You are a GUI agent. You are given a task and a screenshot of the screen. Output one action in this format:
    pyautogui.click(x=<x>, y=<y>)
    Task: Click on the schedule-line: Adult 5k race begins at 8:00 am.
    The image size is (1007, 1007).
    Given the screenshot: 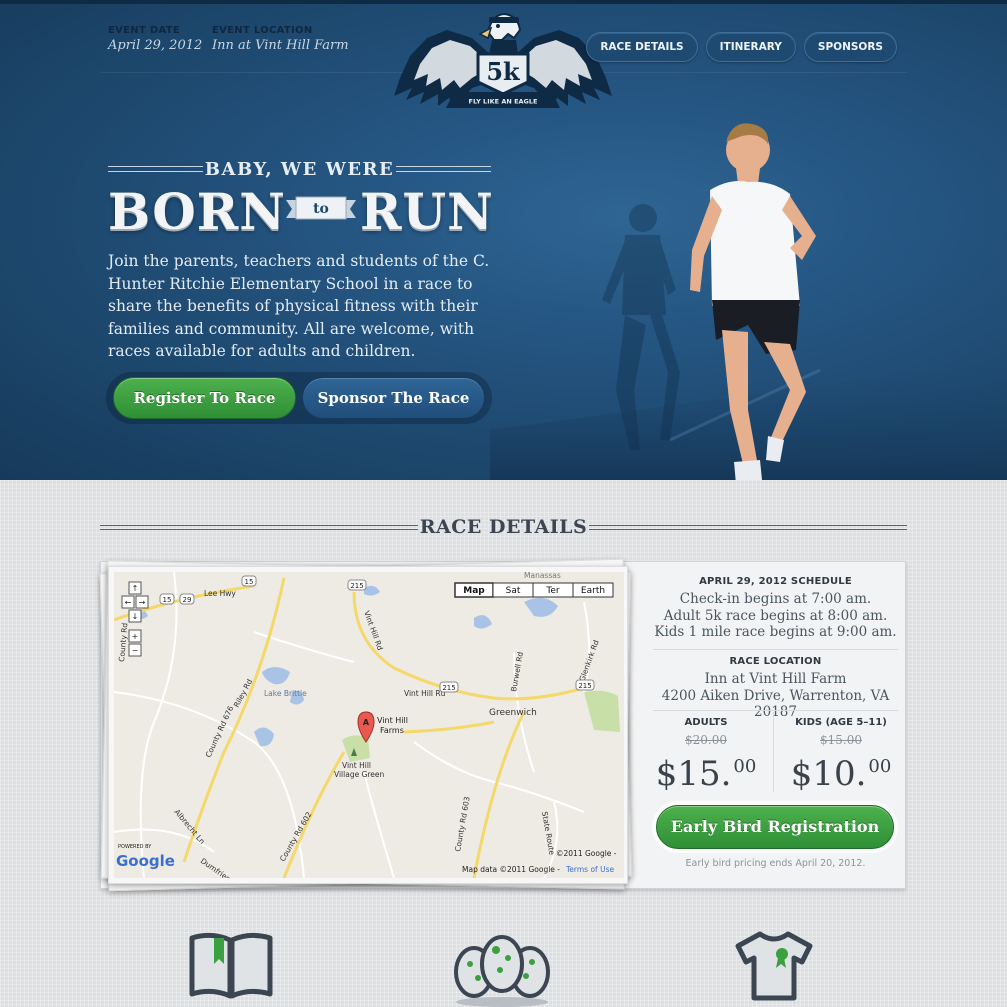 What is the action you would take?
    pyautogui.click(x=775, y=615)
    